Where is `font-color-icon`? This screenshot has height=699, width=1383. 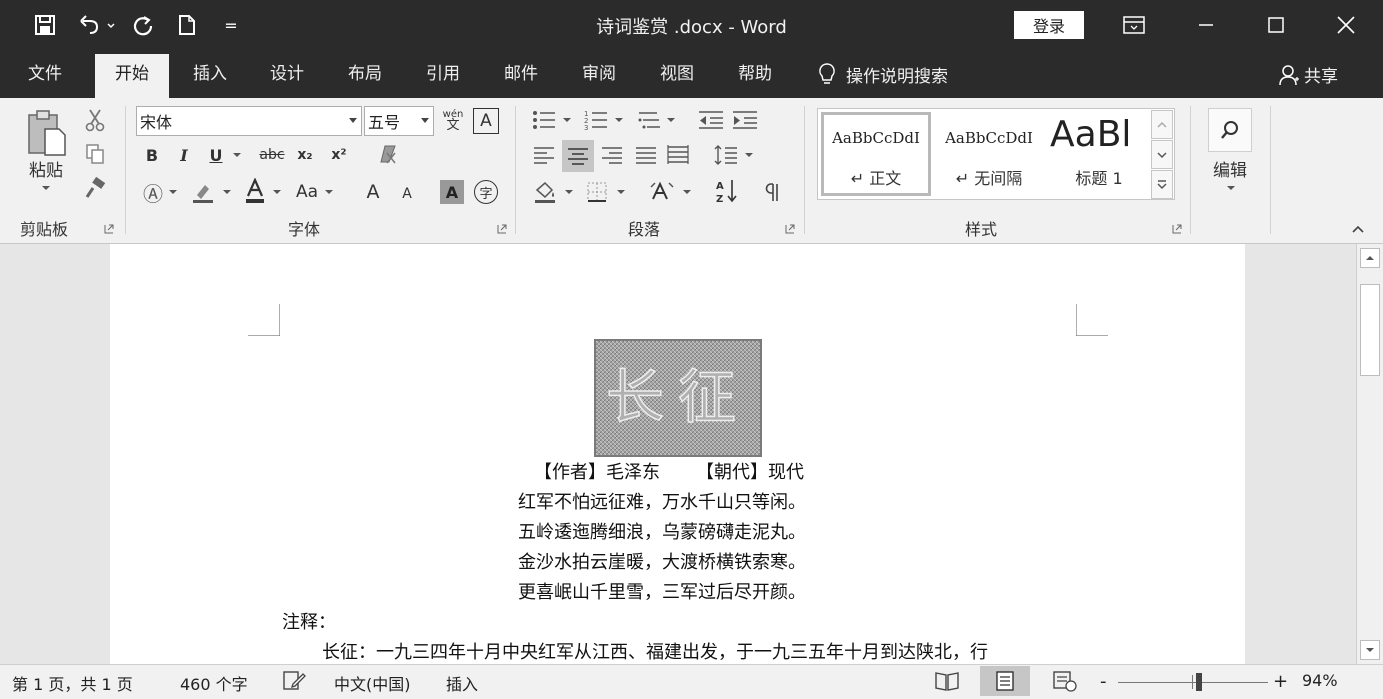 font-color-icon is located at coordinates (255, 191).